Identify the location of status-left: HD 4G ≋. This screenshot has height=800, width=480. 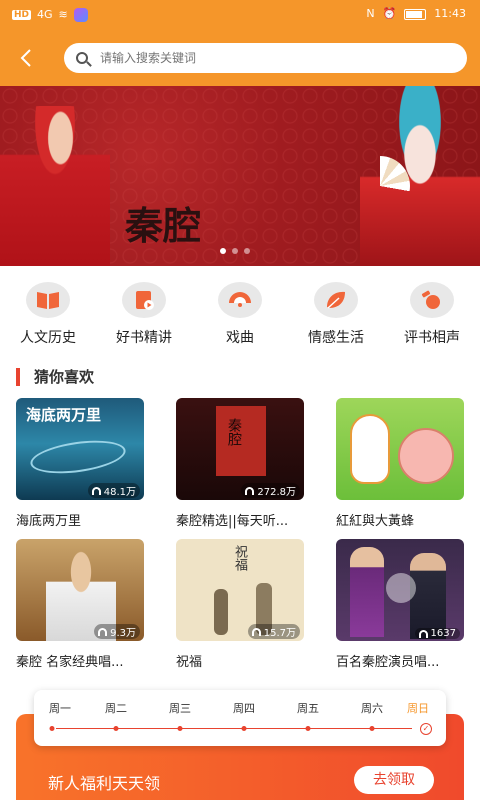
(50, 15).